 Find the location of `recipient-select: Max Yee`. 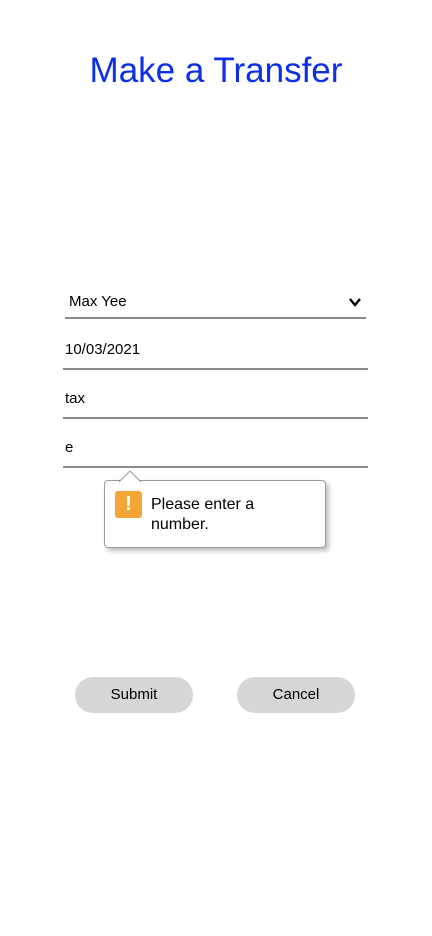

recipient-select: Max Yee is located at coordinates (215, 302).